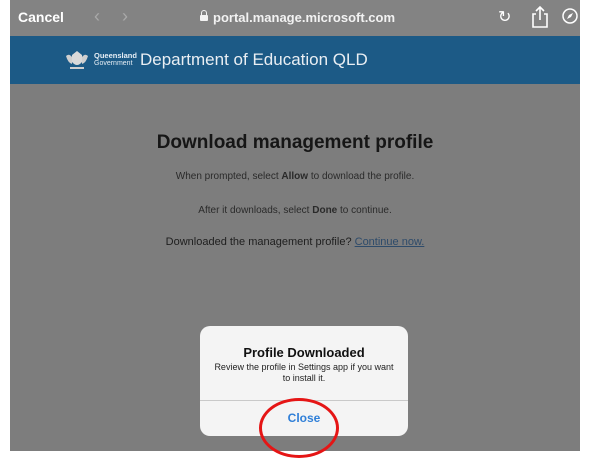 The width and height of the screenshot is (590, 458). I want to click on address-bar: portal.manage.microsoft.com, so click(297, 17).